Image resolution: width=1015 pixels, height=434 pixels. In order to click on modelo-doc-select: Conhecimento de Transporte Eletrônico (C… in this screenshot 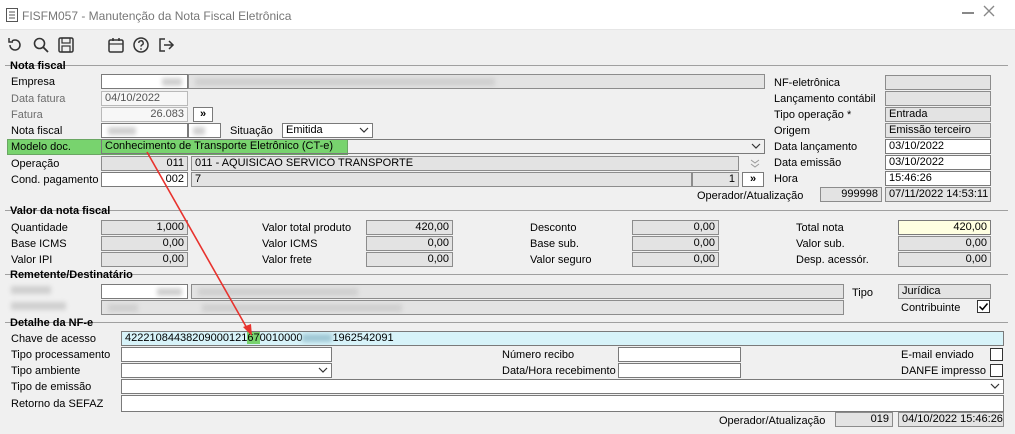, I will do `click(433, 146)`.